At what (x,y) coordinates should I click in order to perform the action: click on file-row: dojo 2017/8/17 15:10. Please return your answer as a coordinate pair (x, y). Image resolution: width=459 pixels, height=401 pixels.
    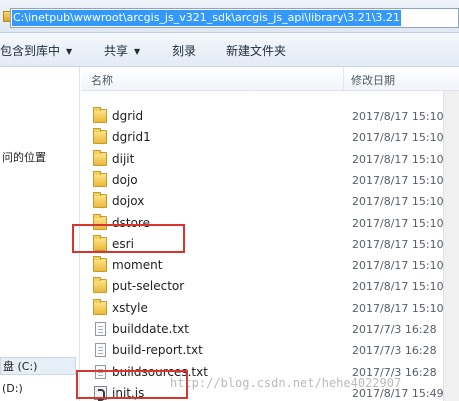
    Looking at the image, I should click on (270, 180).